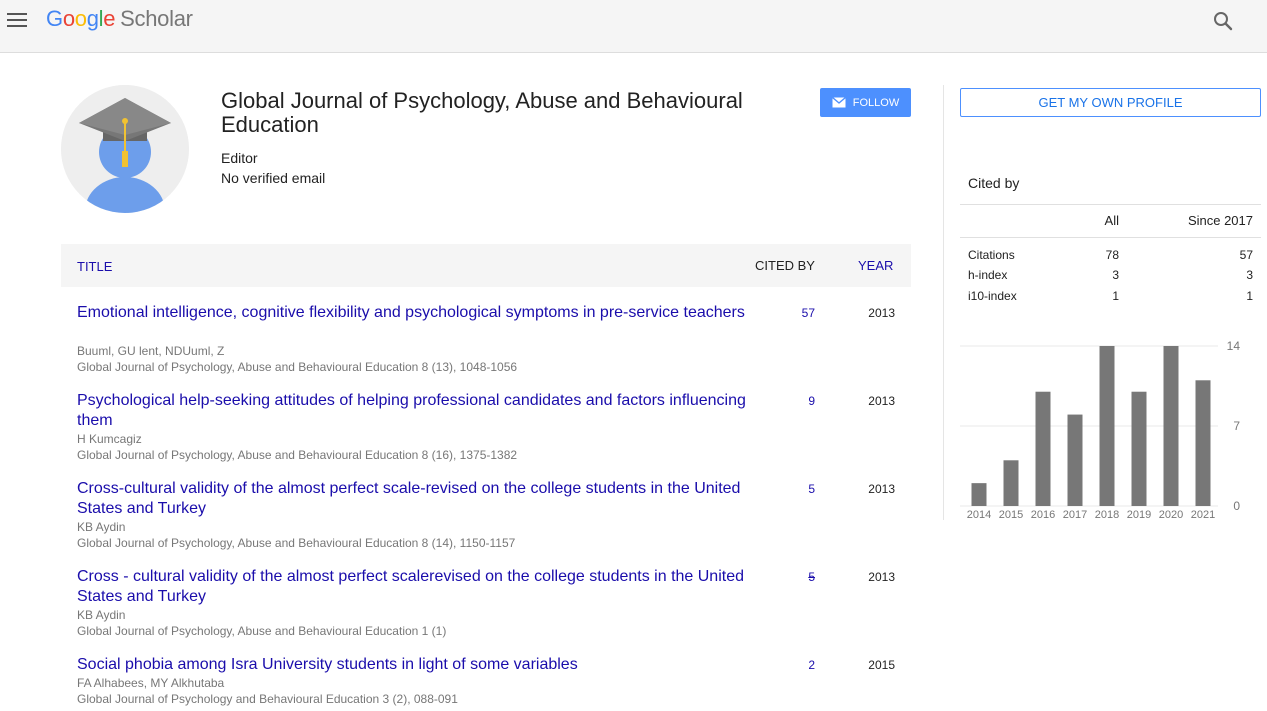 Image resolution: width=1267 pixels, height=711 pixels. What do you see at coordinates (239, 158) in the screenshot?
I see `profile-role: Editor` at bounding box center [239, 158].